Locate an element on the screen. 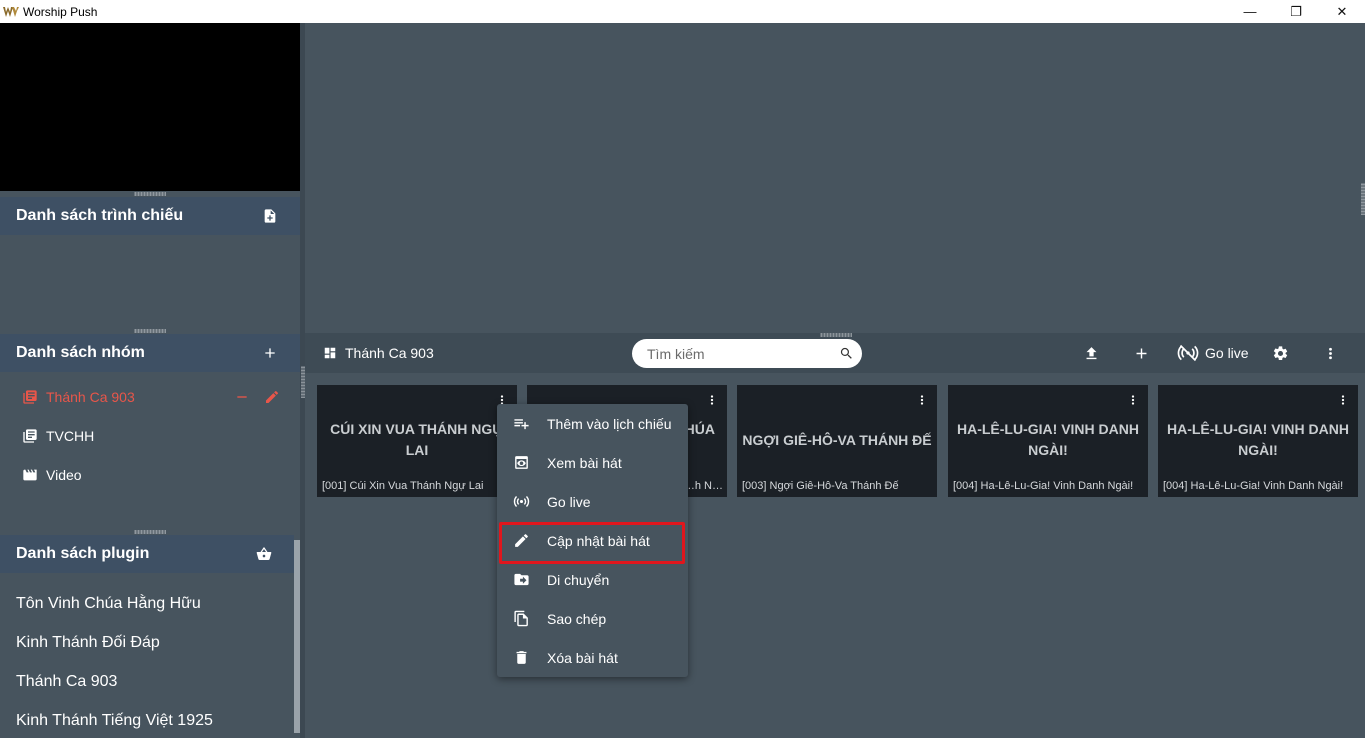 The width and height of the screenshot is (1365, 738). edit-icon is located at coordinates (272, 397).